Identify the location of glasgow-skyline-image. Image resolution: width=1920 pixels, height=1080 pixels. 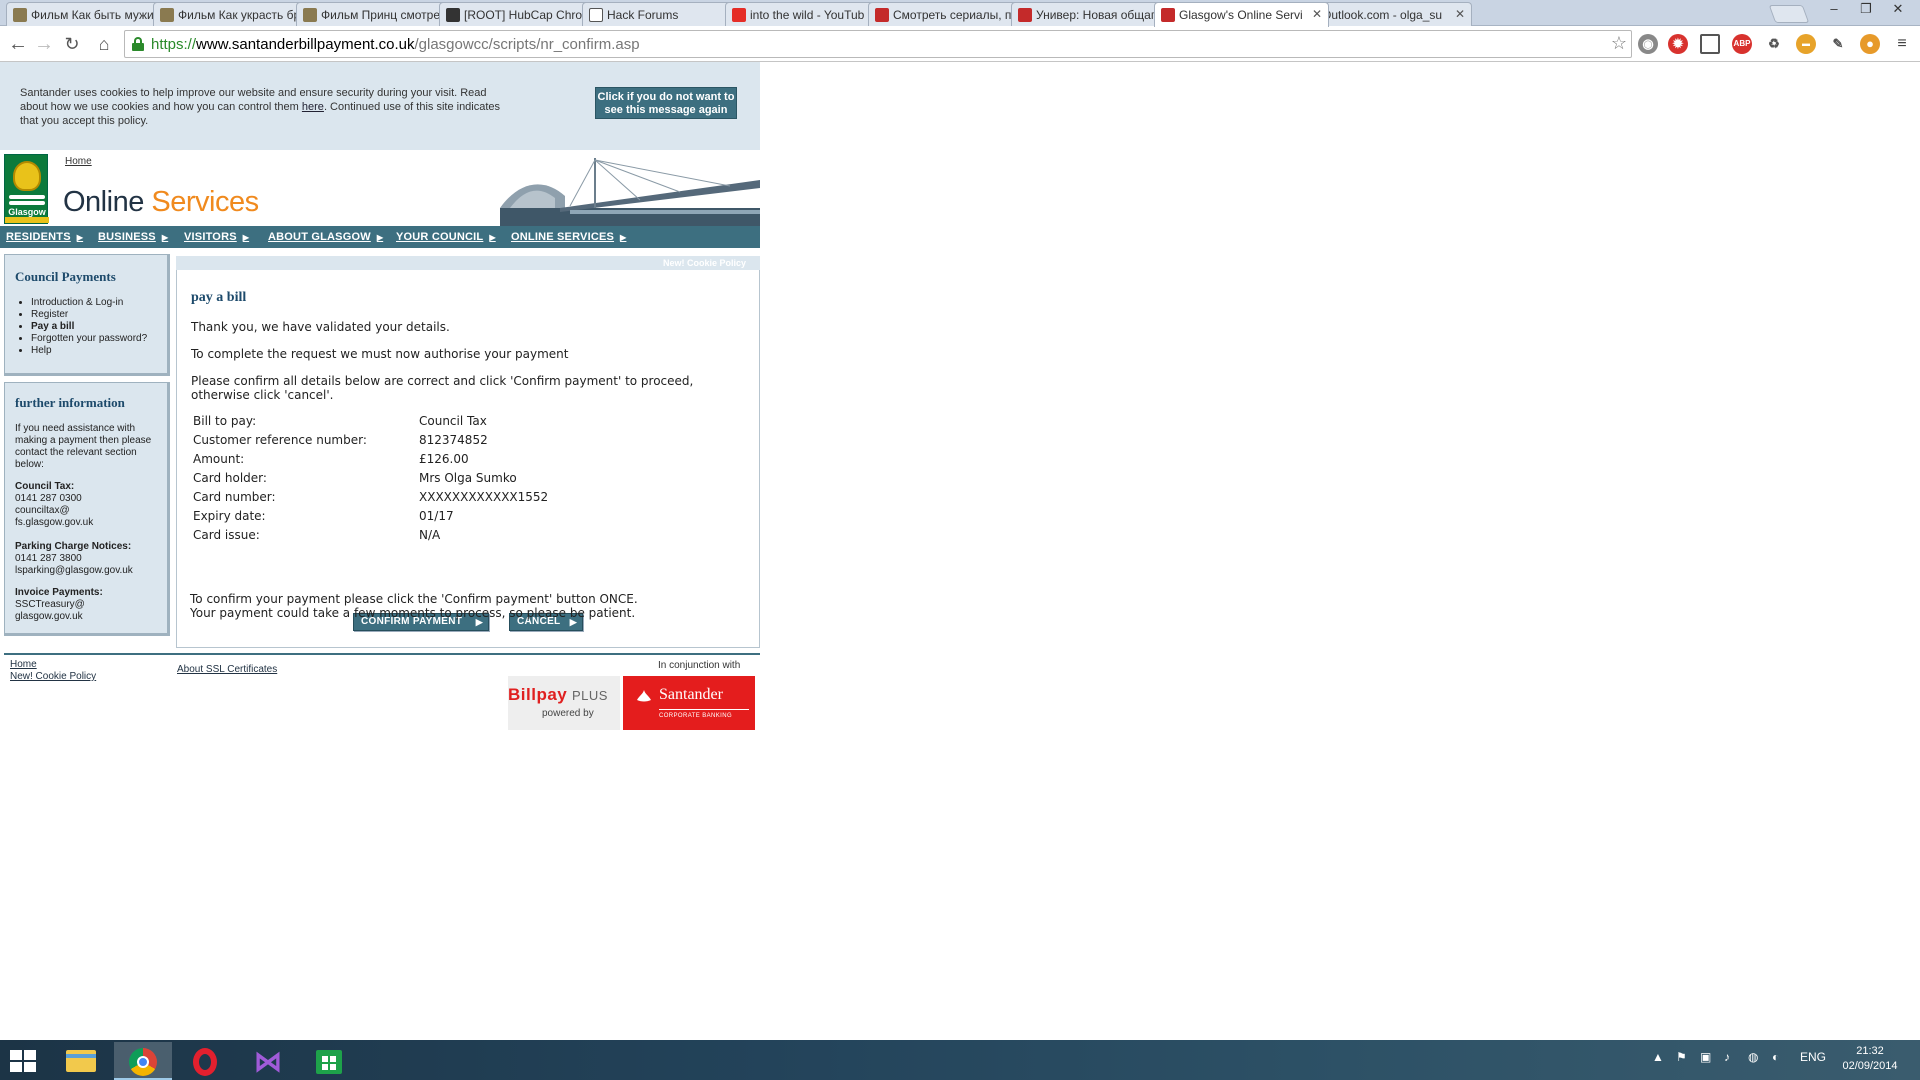
(630, 188).